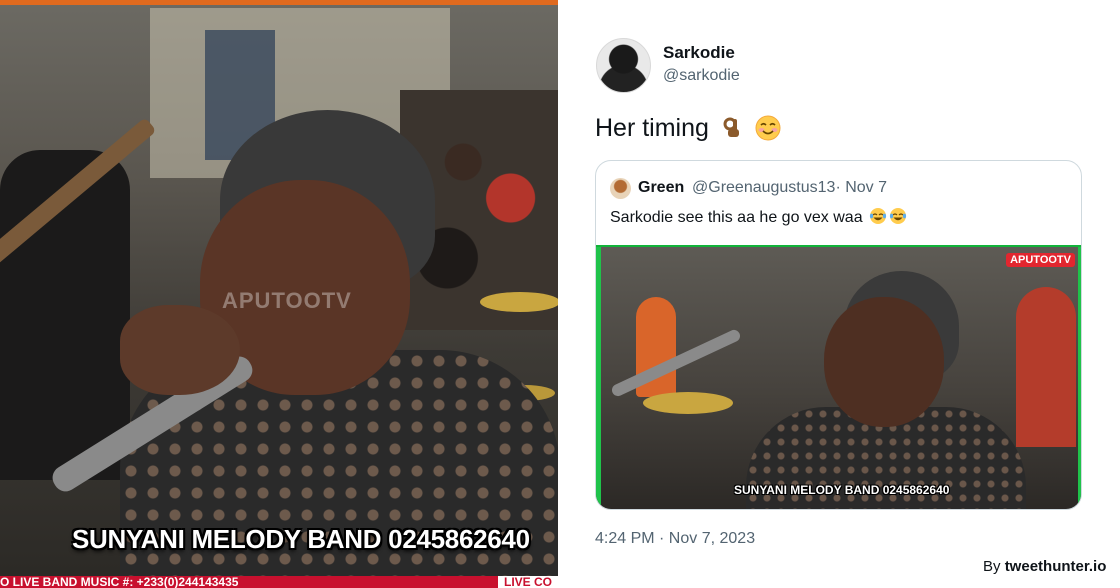 The height and width of the screenshot is (588, 1120). I want to click on author-name: Sarkodie, so click(699, 53).